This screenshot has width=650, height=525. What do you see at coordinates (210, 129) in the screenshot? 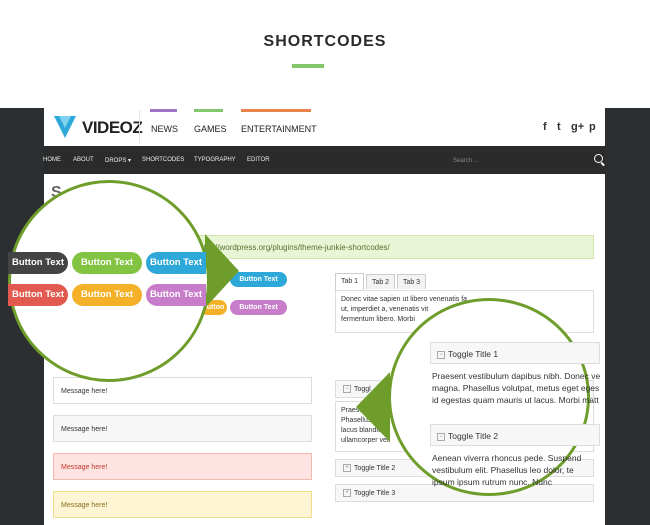
I see `nav-games: GAMES` at bounding box center [210, 129].